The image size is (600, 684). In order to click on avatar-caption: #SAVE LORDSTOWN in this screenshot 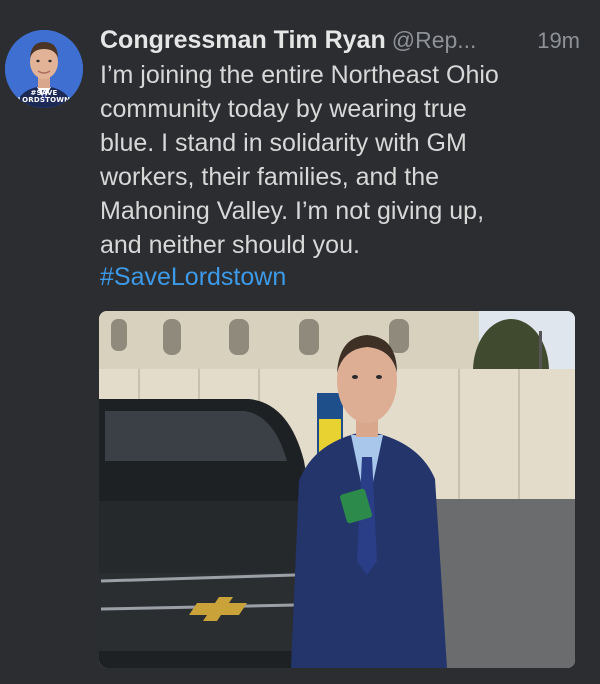, I will do `click(44, 97)`.